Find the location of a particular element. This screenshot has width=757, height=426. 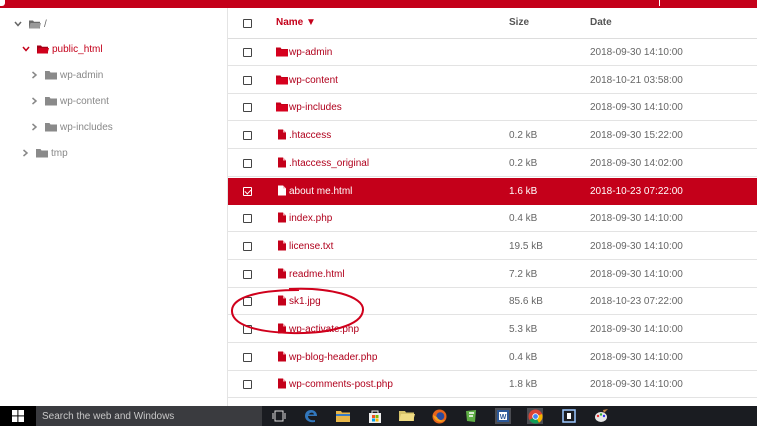

tree-label-tmp: tmp is located at coordinates (59, 153).